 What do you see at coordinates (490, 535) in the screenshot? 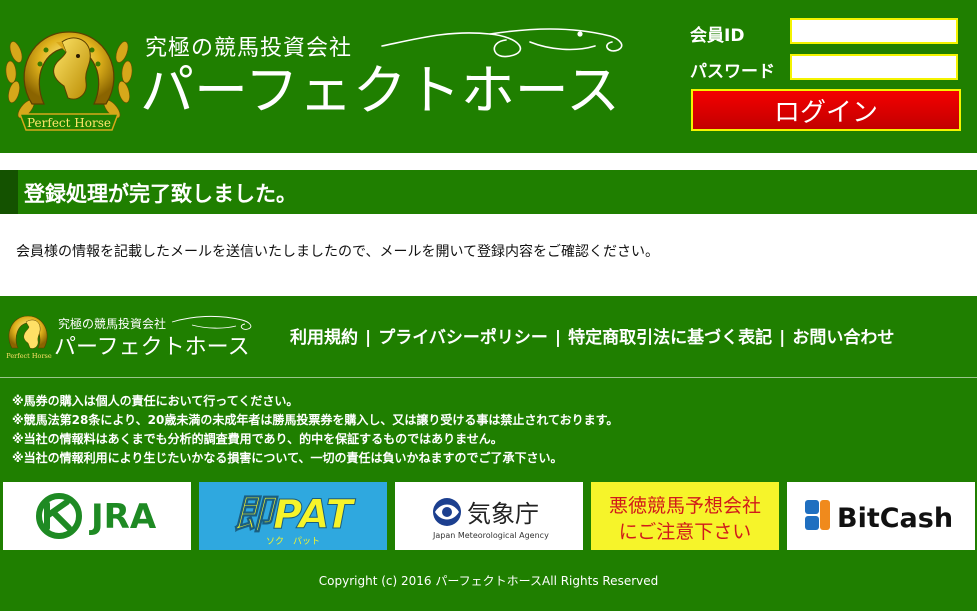
I see `jma-subtext: Japan Meteorological Agency` at bounding box center [490, 535].